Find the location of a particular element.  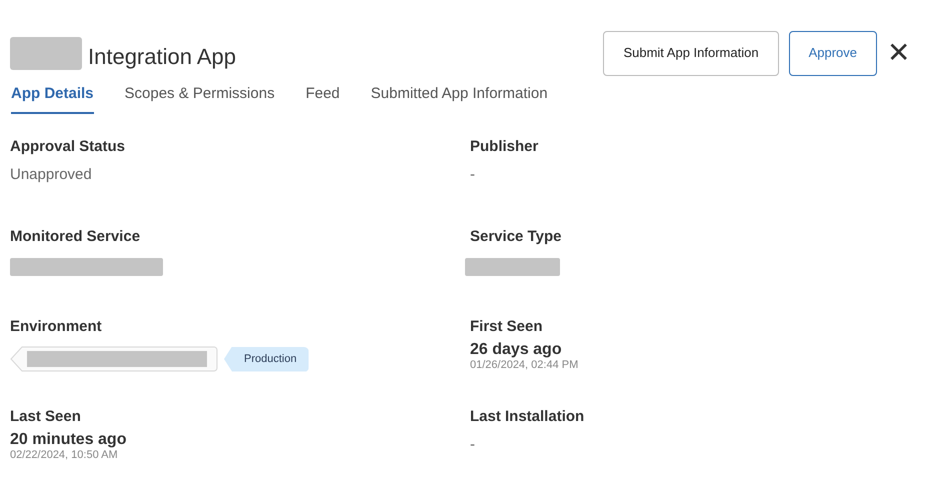

field-label: Last Seen is located at coordinates (46, 416).